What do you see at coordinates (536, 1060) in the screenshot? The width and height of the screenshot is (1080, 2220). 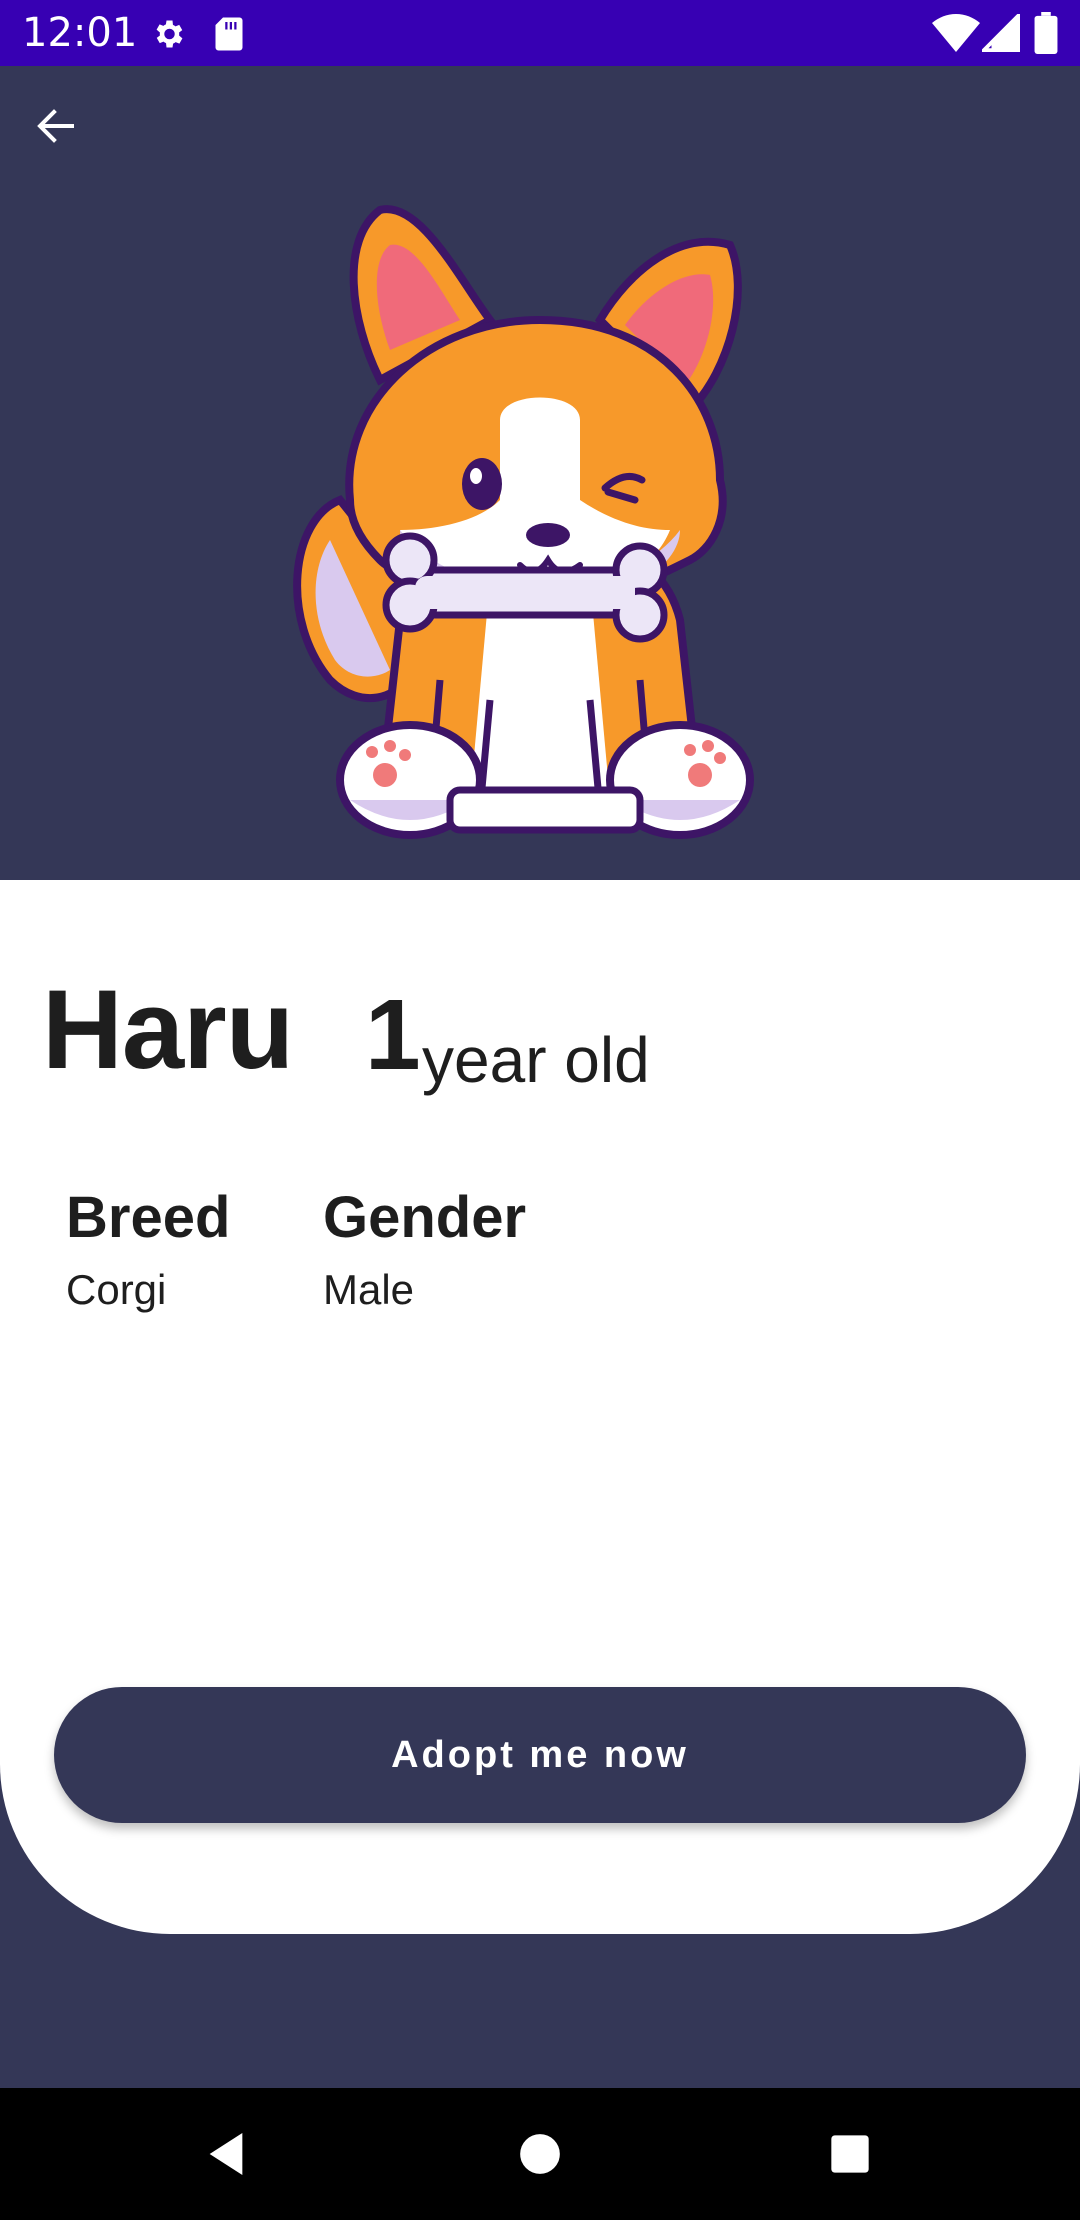 I see `pet-age-unit: year old` at bounding box center [536, 1060].